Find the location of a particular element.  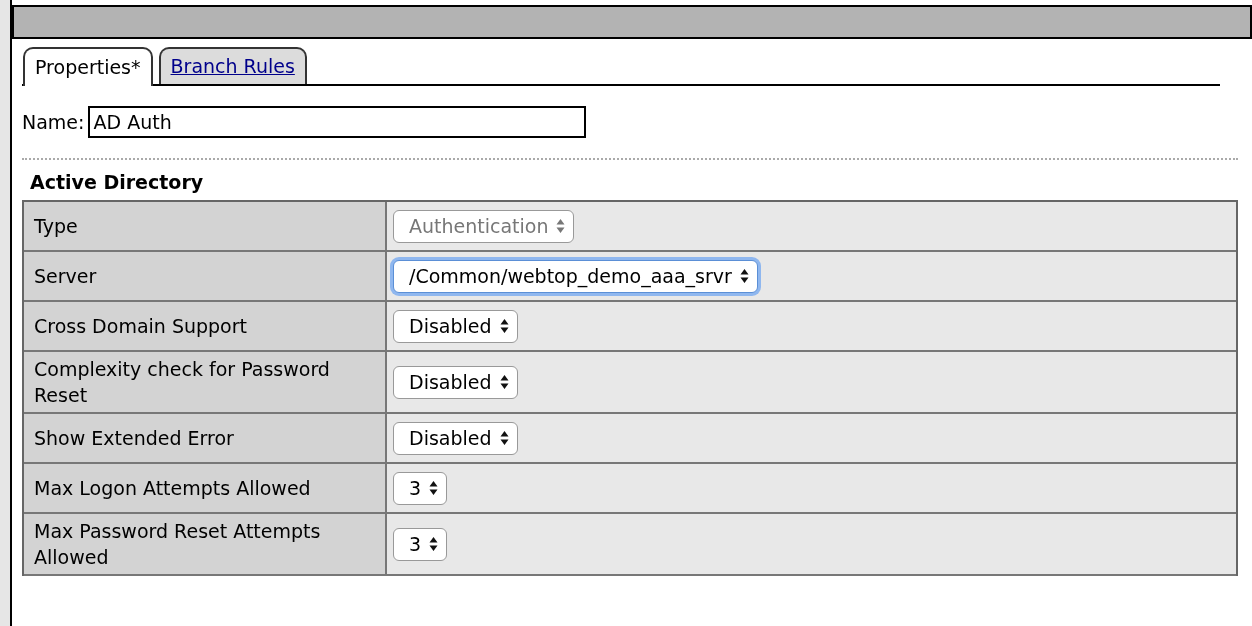

select-field: /Common/webtop_demo_aaa_srvr is located at coordinates (575, 276).